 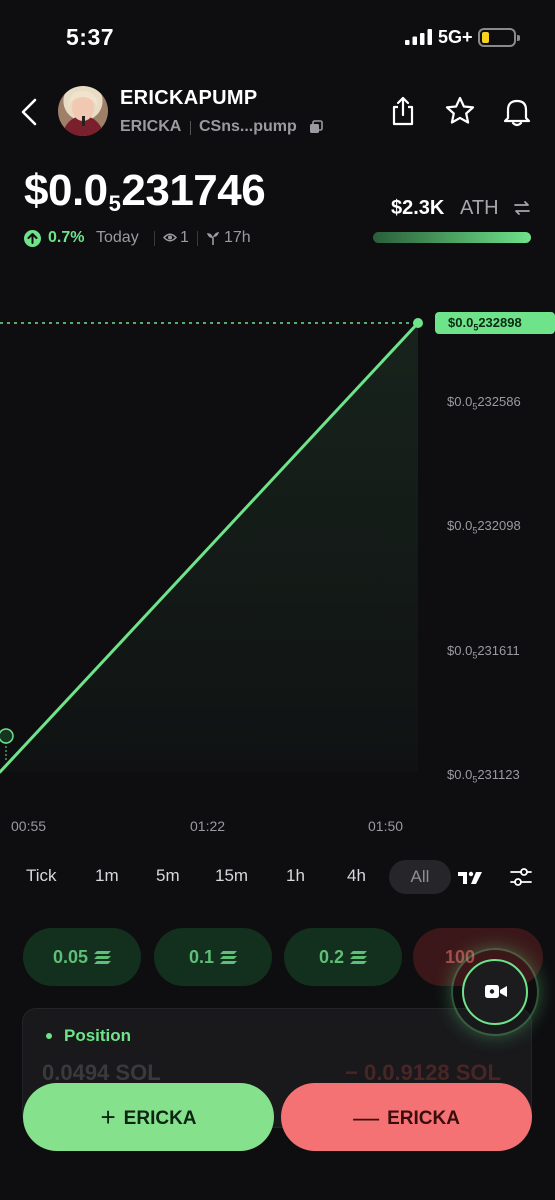 I want to click on y-axis-tick: $0.05231611, so click(x=483, y=652).